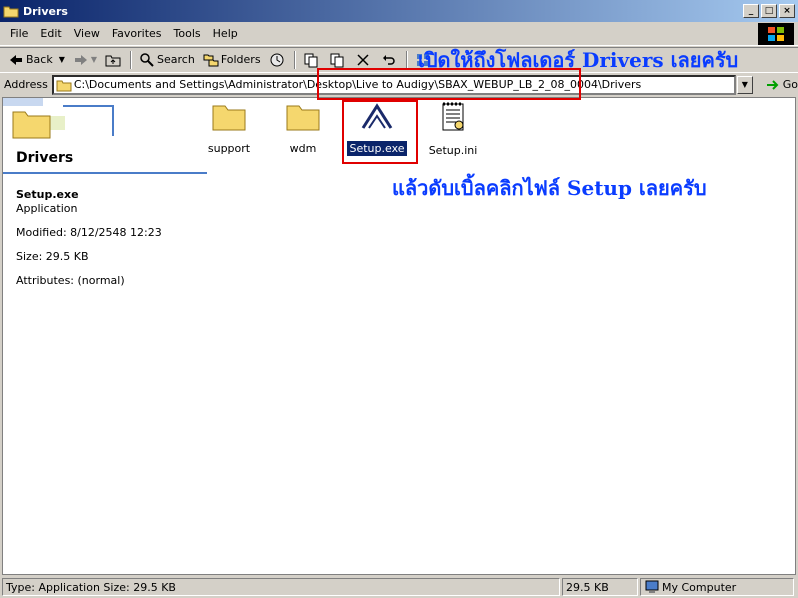 The height and width of the screenshot is (598, 798). Describe the element at coordinates (225, 33) in the screenshot. I see `menu-help: Help` at that location.